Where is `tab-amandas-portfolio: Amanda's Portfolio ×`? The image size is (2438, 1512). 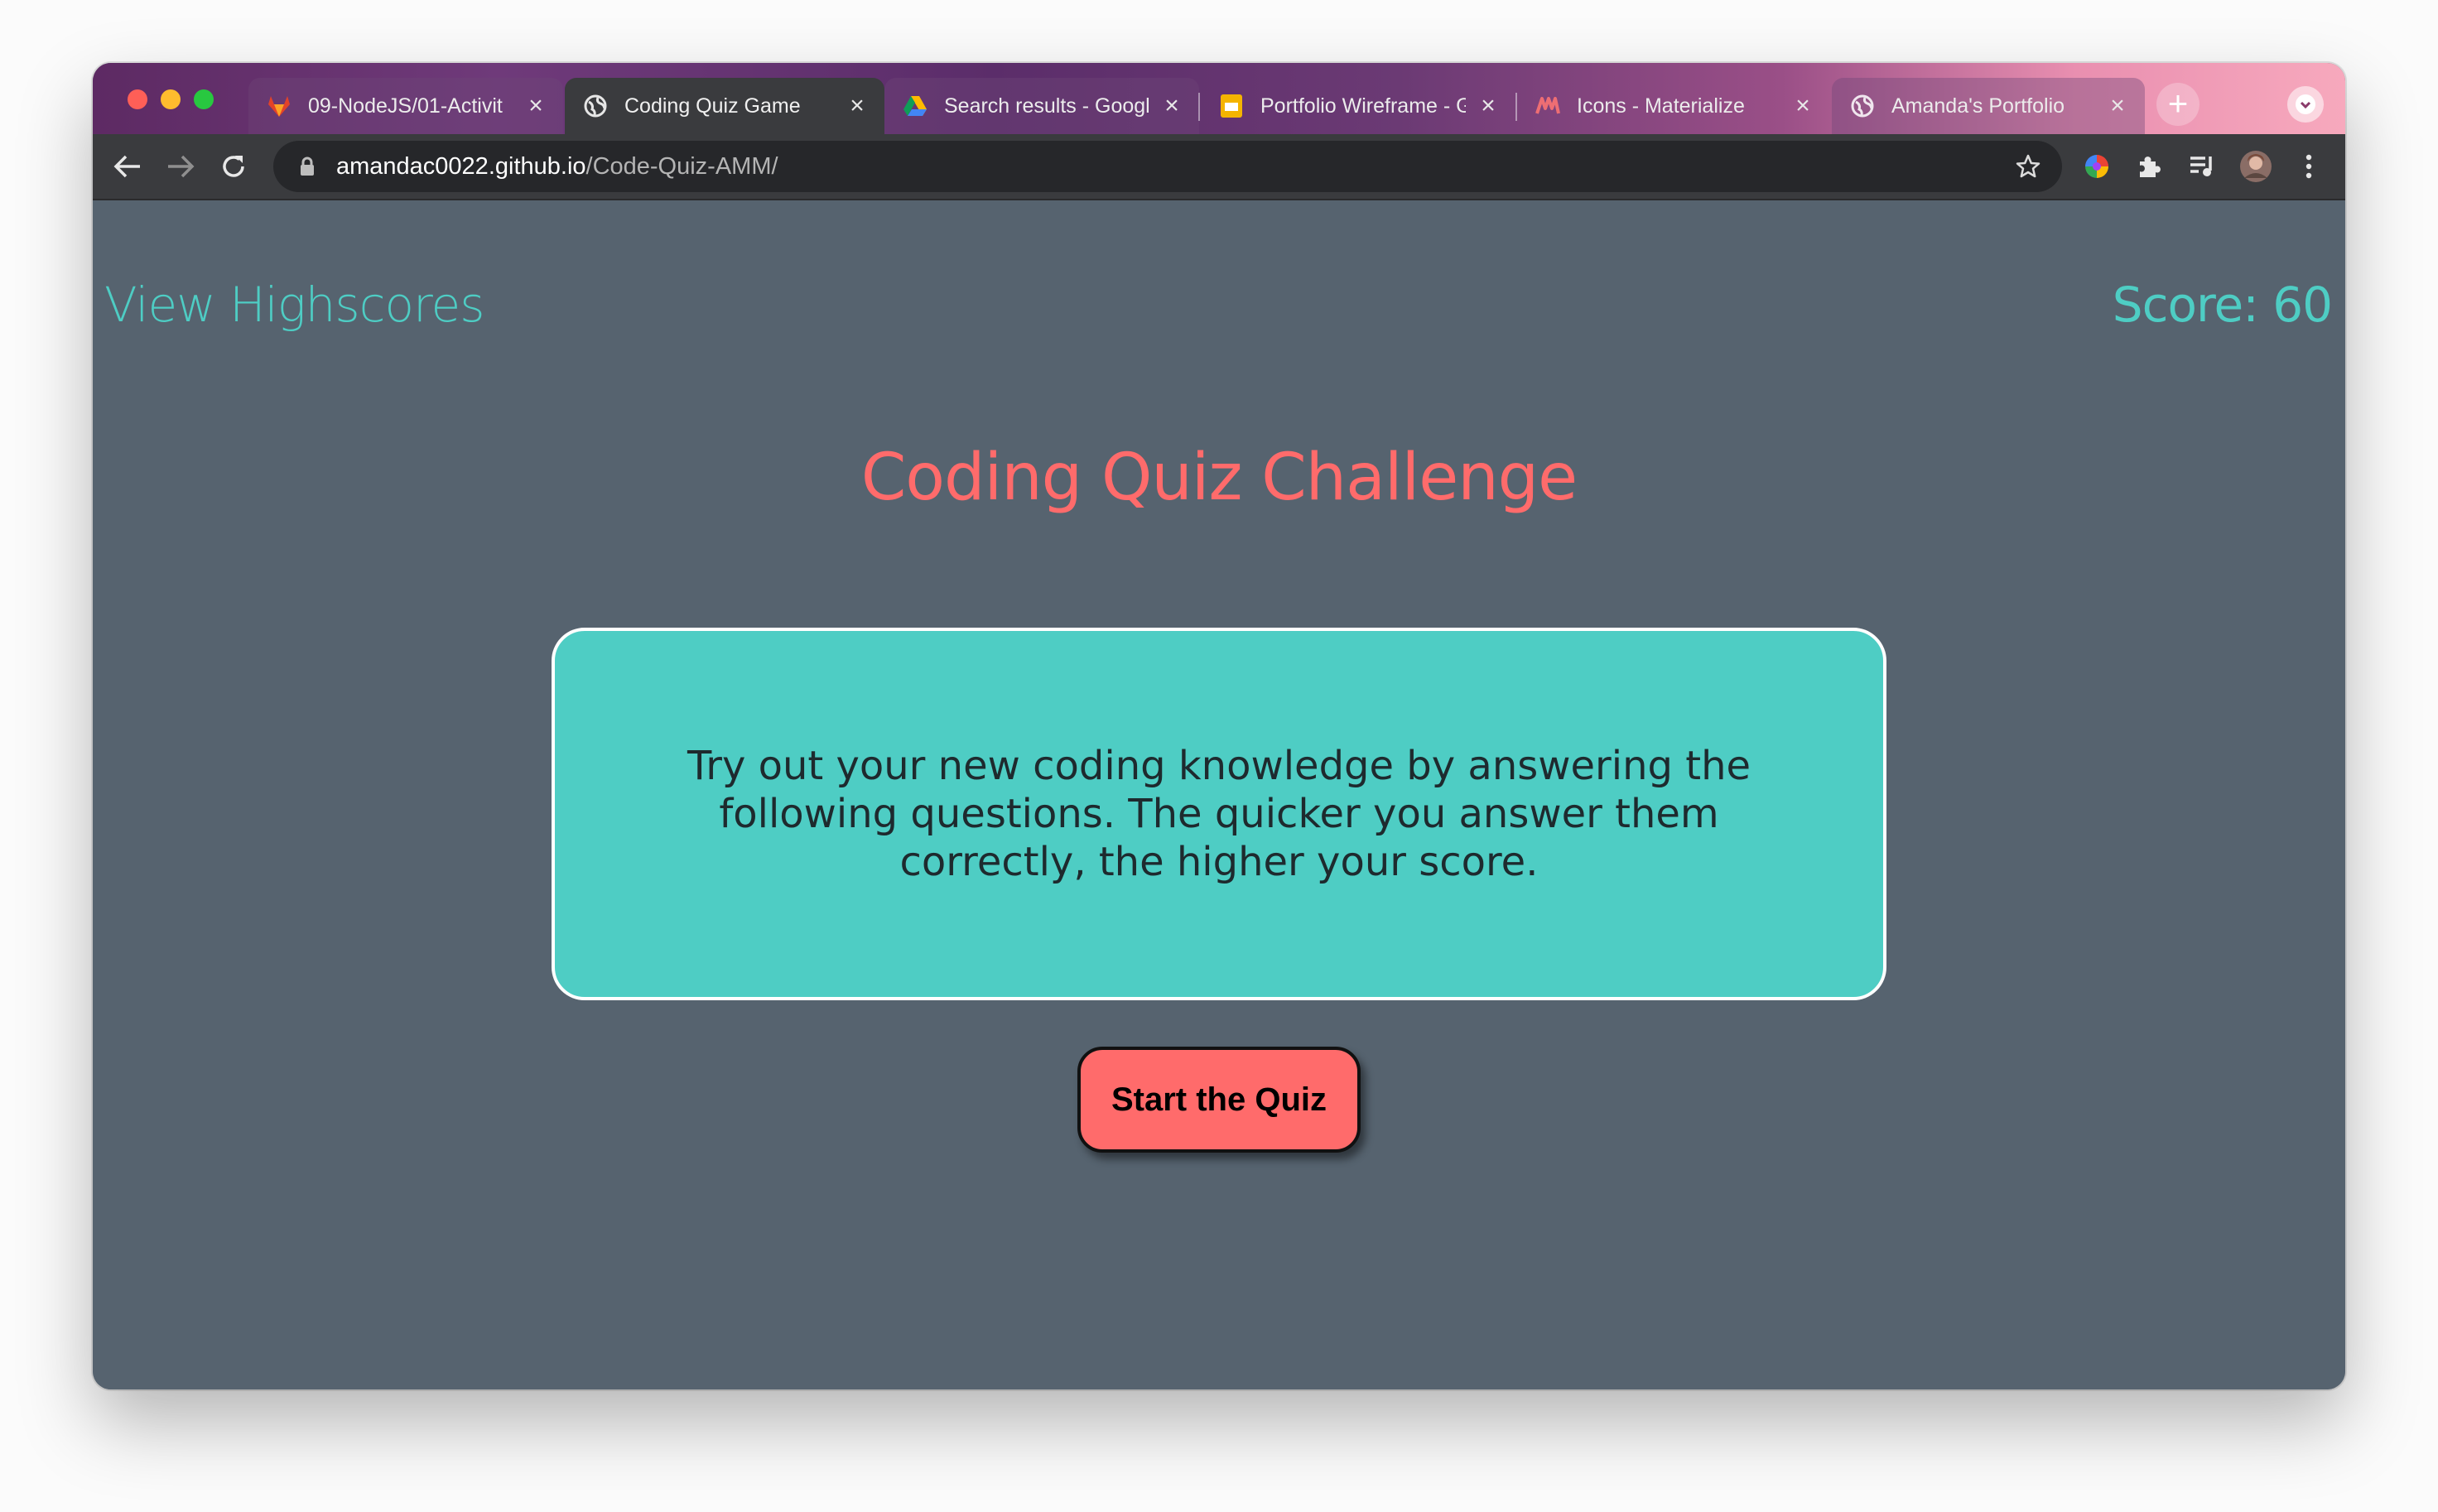 tab-amandas-portfolio: Amanda's Portfolio × is located at coordinates (1988, 106).